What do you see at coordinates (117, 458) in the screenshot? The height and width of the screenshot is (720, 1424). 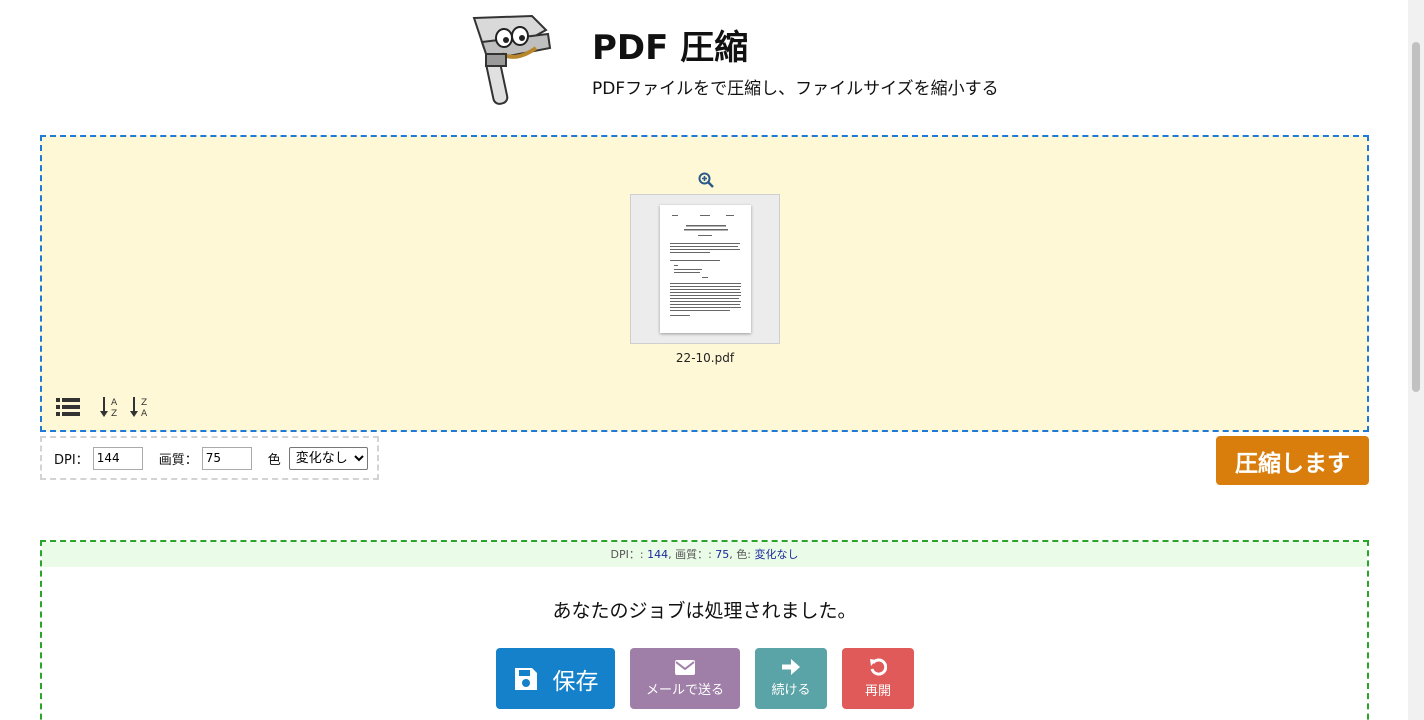 I see `dpi-input` at bounding box center [117, 458].